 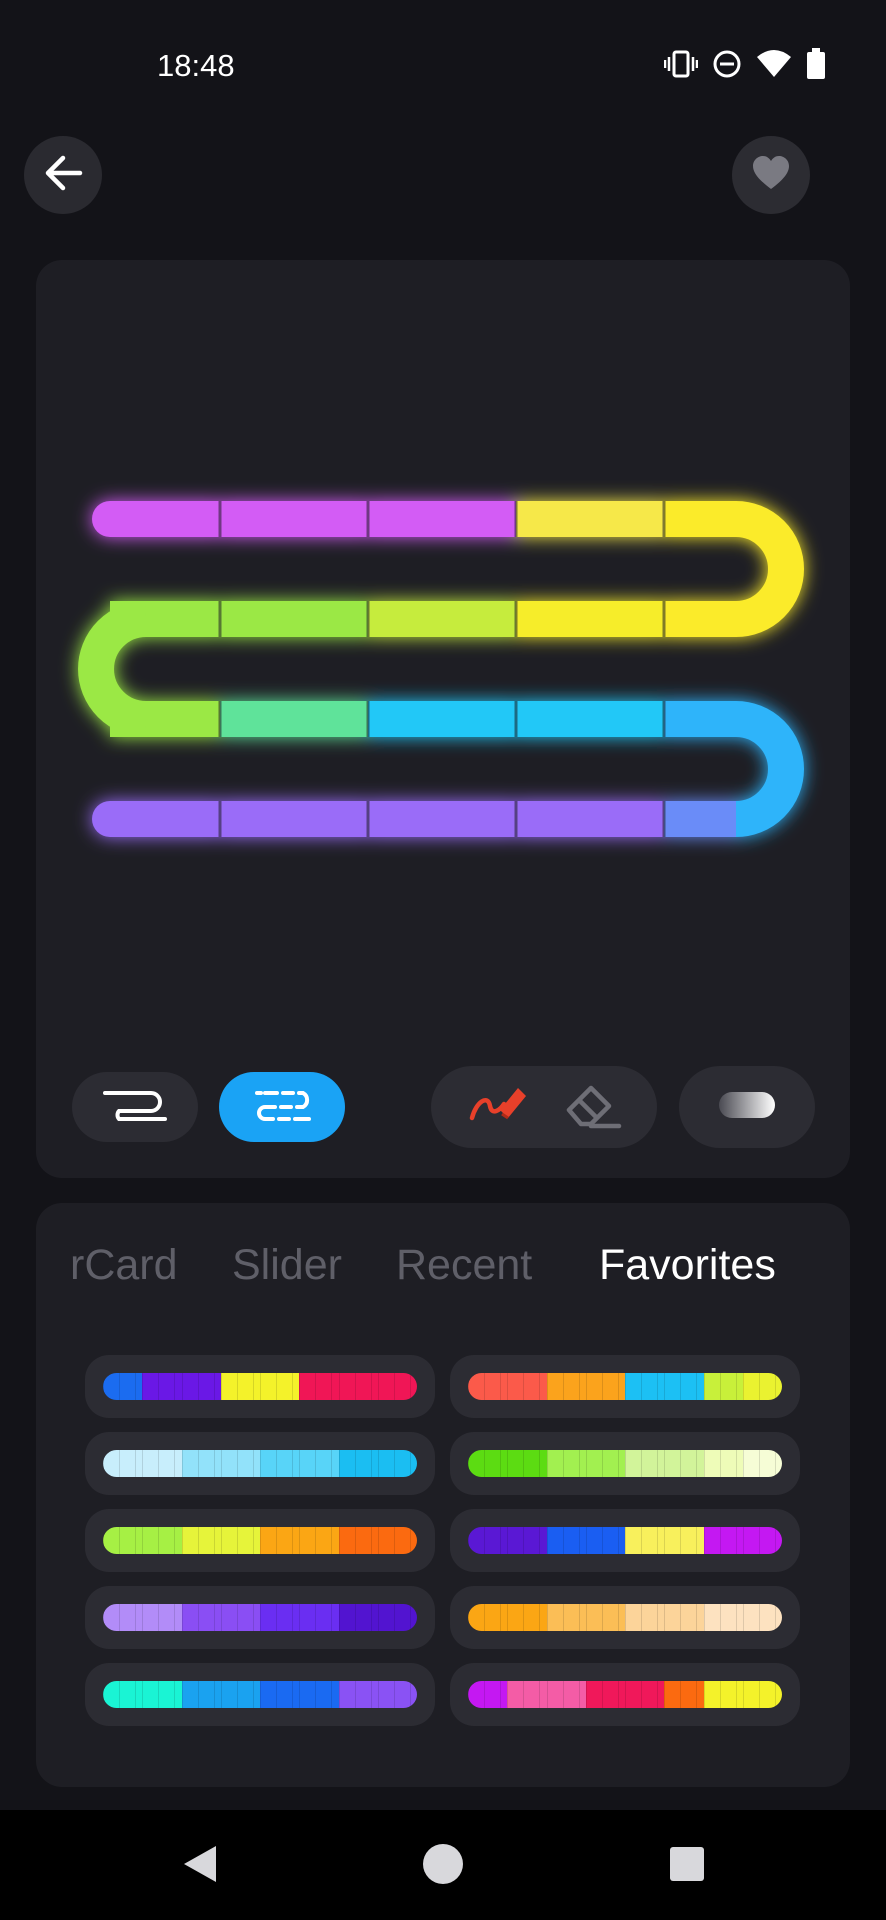 I want to click on tab-recent: Recent, so click(x=464, y=1265).